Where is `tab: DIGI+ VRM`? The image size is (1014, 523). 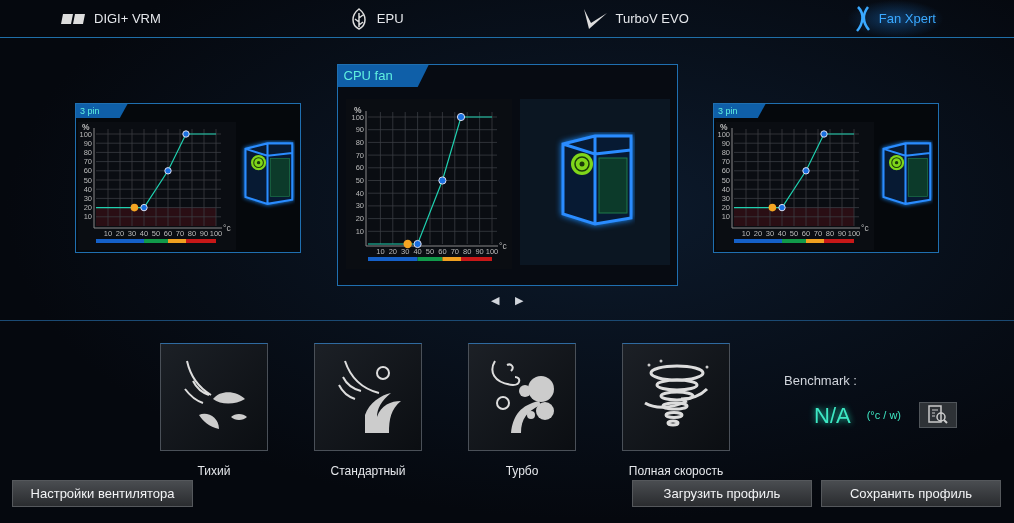
tab: DIGI+ VRM is located at coordinates (110, 19).